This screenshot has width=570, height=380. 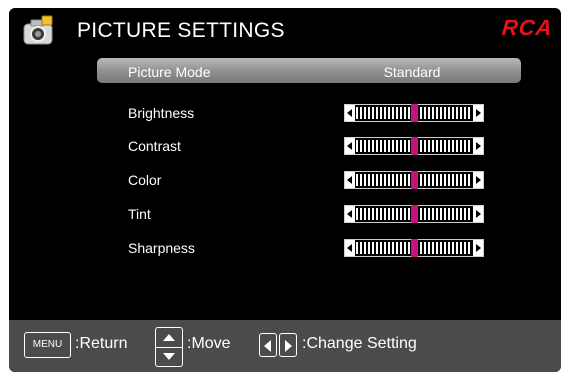 What do you see at coordinates (145, 180) in the screenshot?
I see `setting-label: Color` at bounding box center [145, 180].